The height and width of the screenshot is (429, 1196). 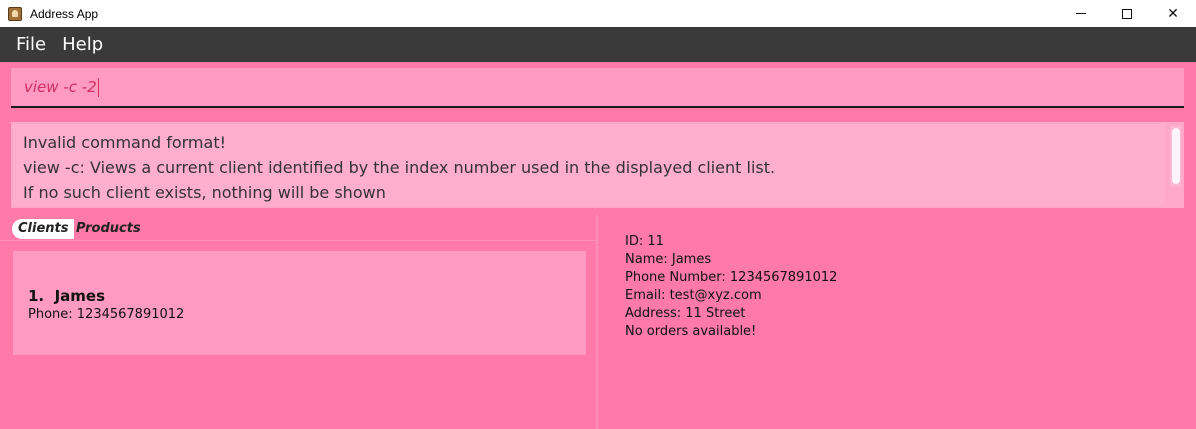 I want to click on client-name-text: James, so click(x=80, y=296).